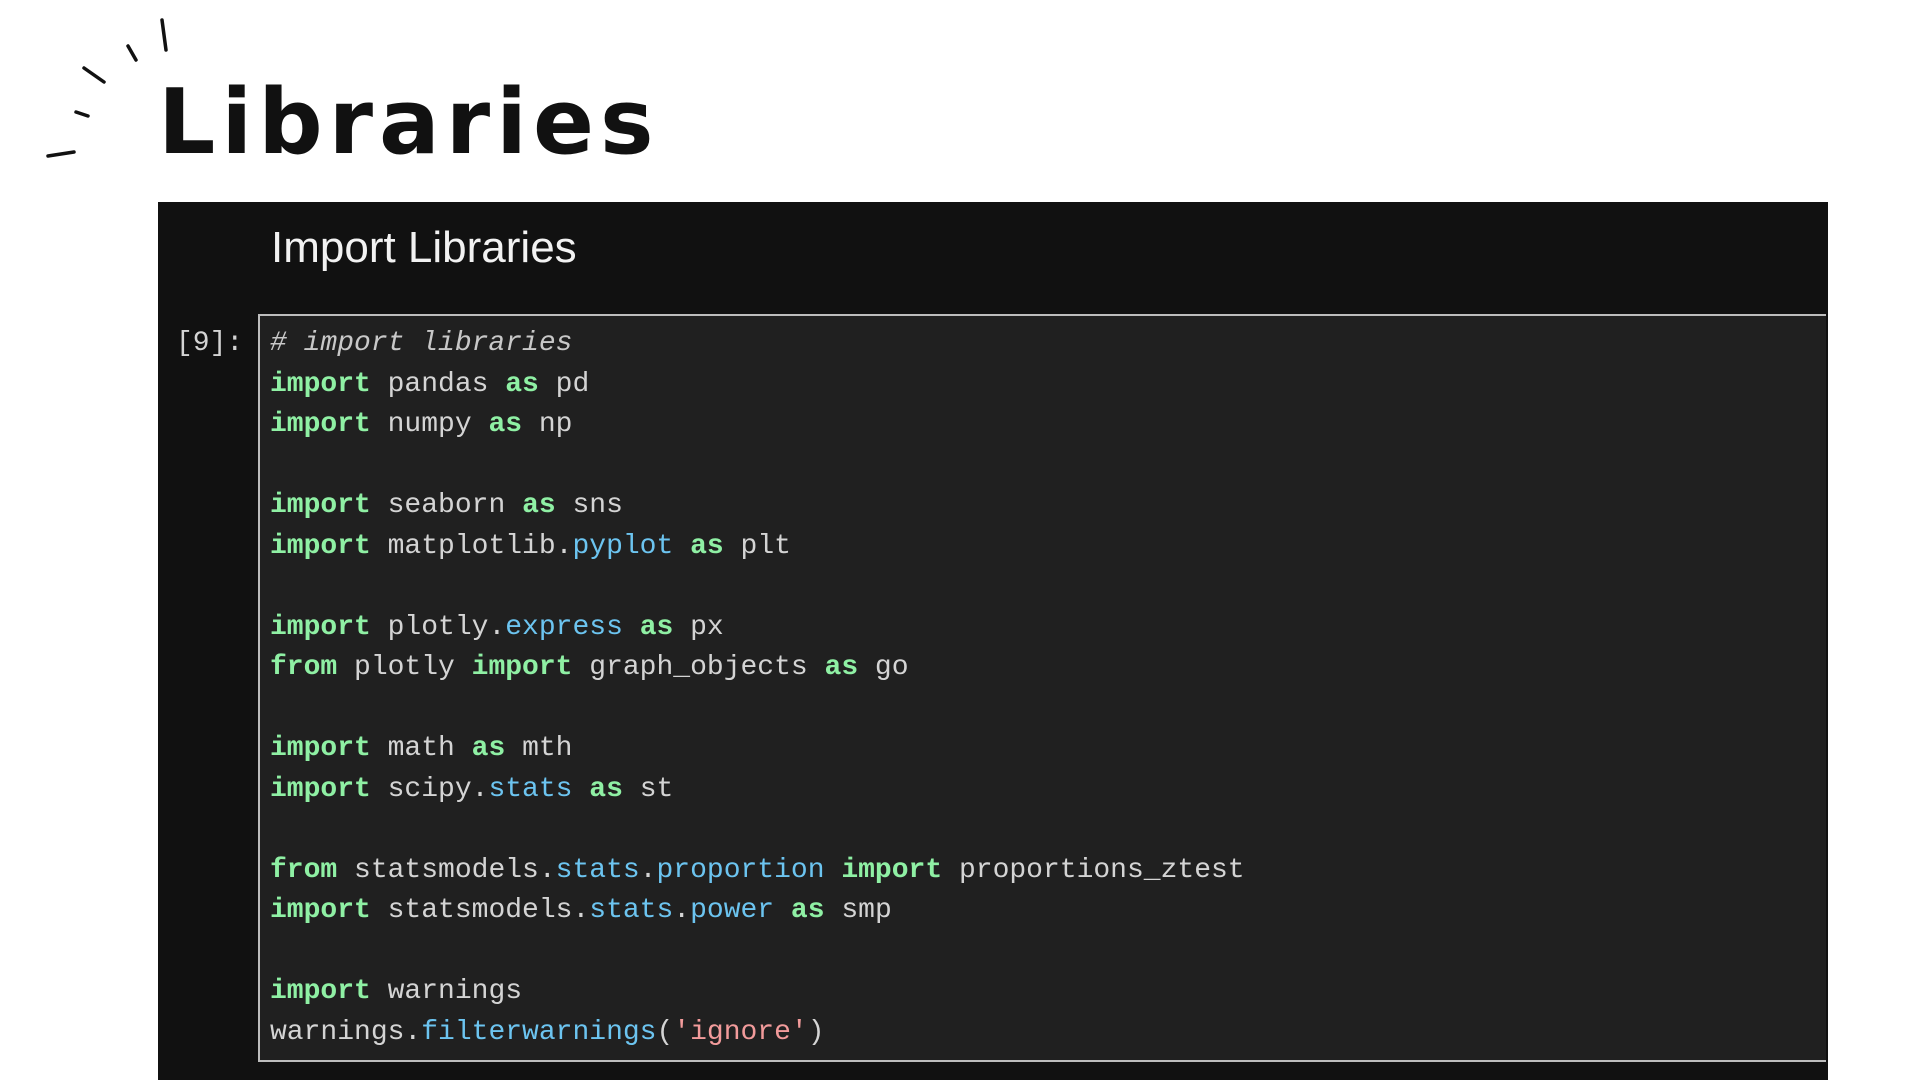 The image size is (1920, 1080). Describe the element at coordinates (210, 343) in the screenshot. I see `cell-prompt: [9]:` at that location.